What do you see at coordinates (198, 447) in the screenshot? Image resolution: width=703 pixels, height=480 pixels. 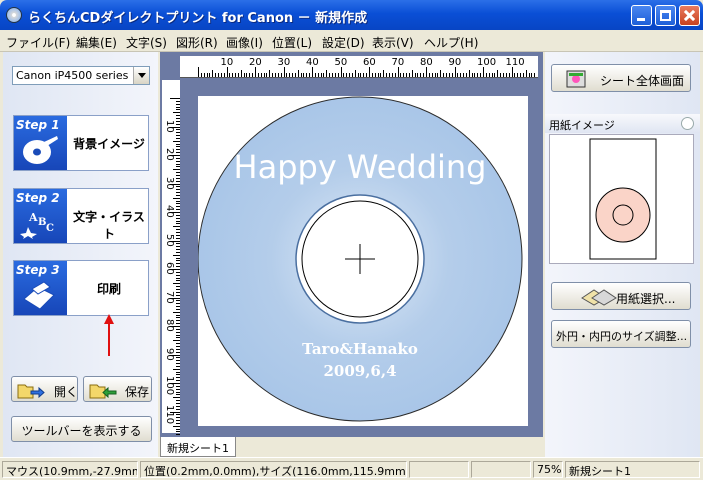 I see `sheet-tab: 新規シート1` at bounding box center [198, 447].